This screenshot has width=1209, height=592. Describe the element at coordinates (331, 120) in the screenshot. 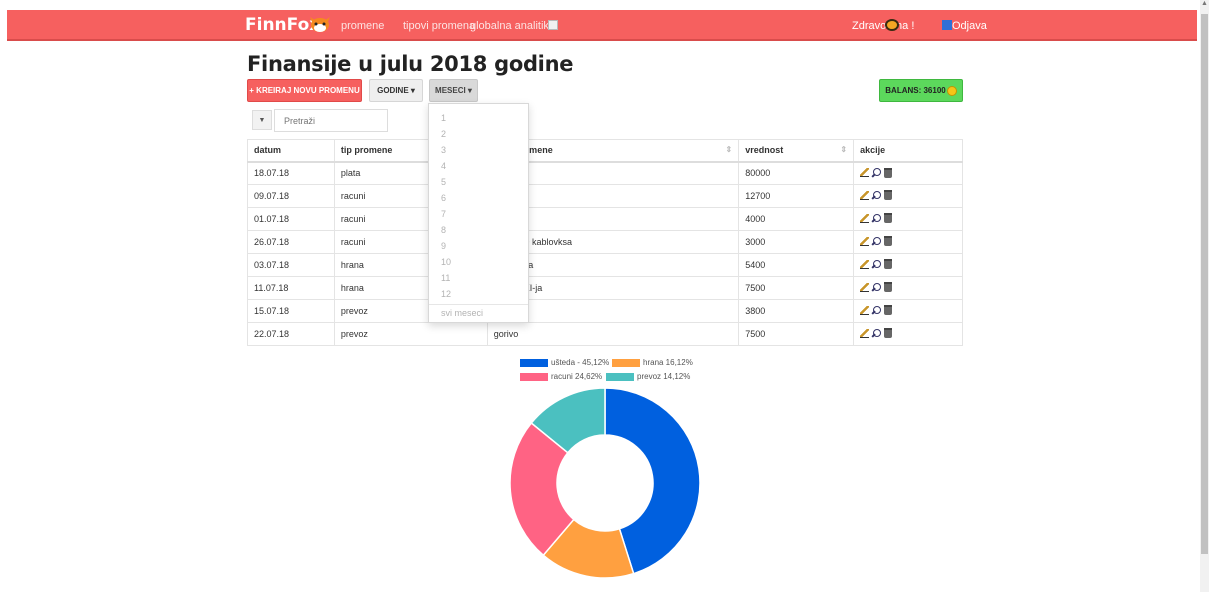

I see `search-input` at that location.